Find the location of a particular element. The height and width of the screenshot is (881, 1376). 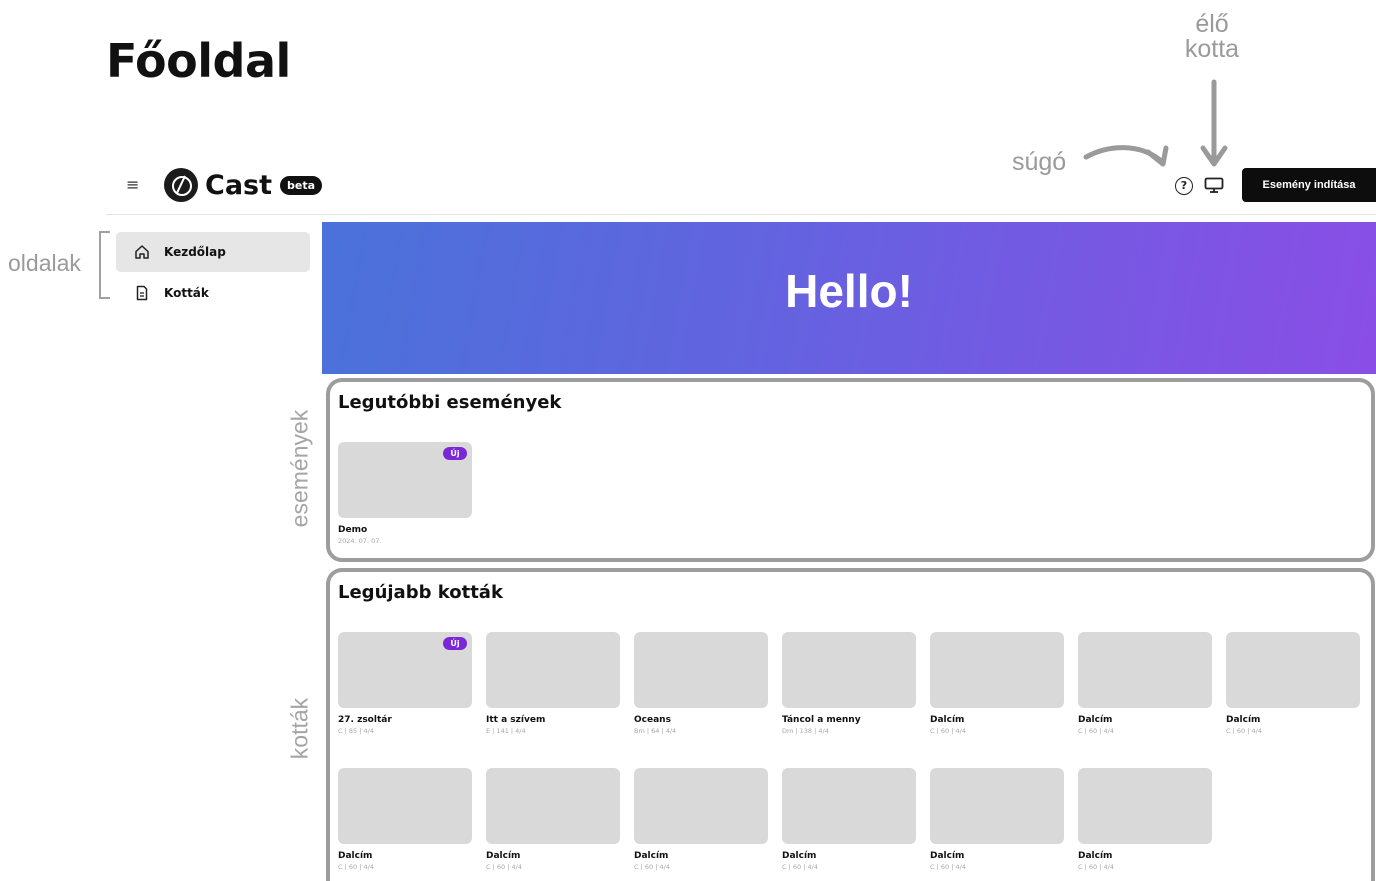

score-card: Új 27. zsoltár C | 85 | 4/4 is located at coordinates (405, 683).